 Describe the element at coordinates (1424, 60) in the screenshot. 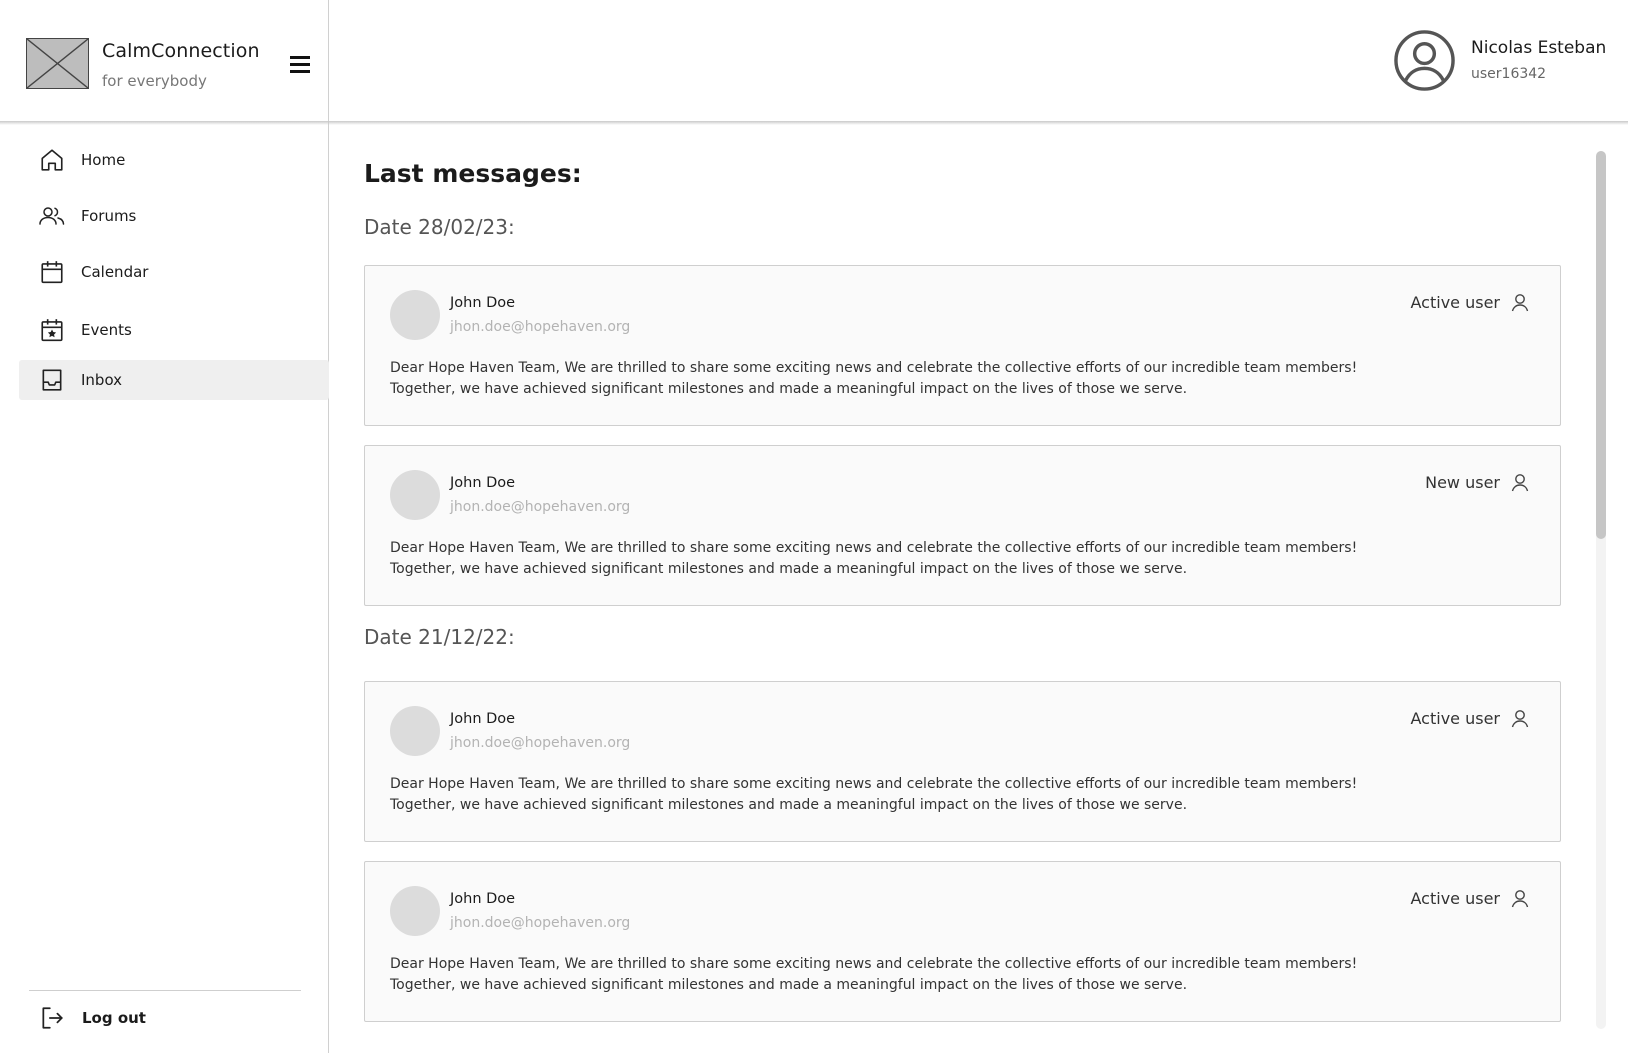

I see `user-avatar-icon` at that location.